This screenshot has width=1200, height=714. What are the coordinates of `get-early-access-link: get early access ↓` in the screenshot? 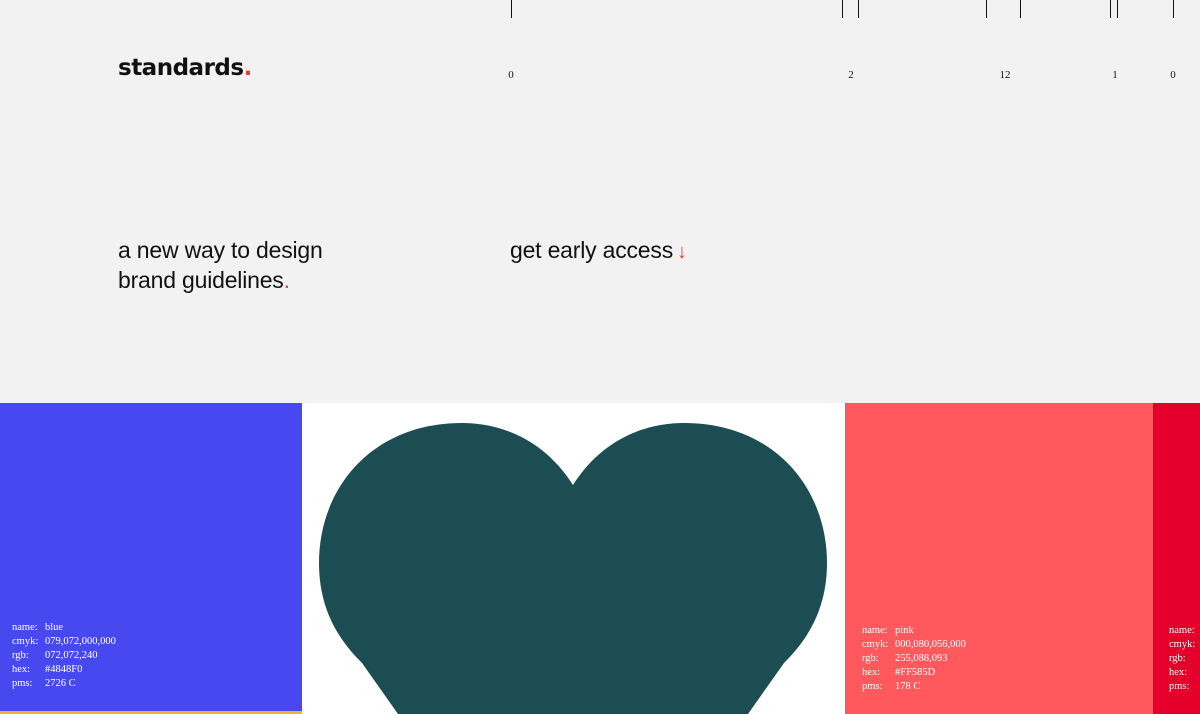 It's located at (598, 251).